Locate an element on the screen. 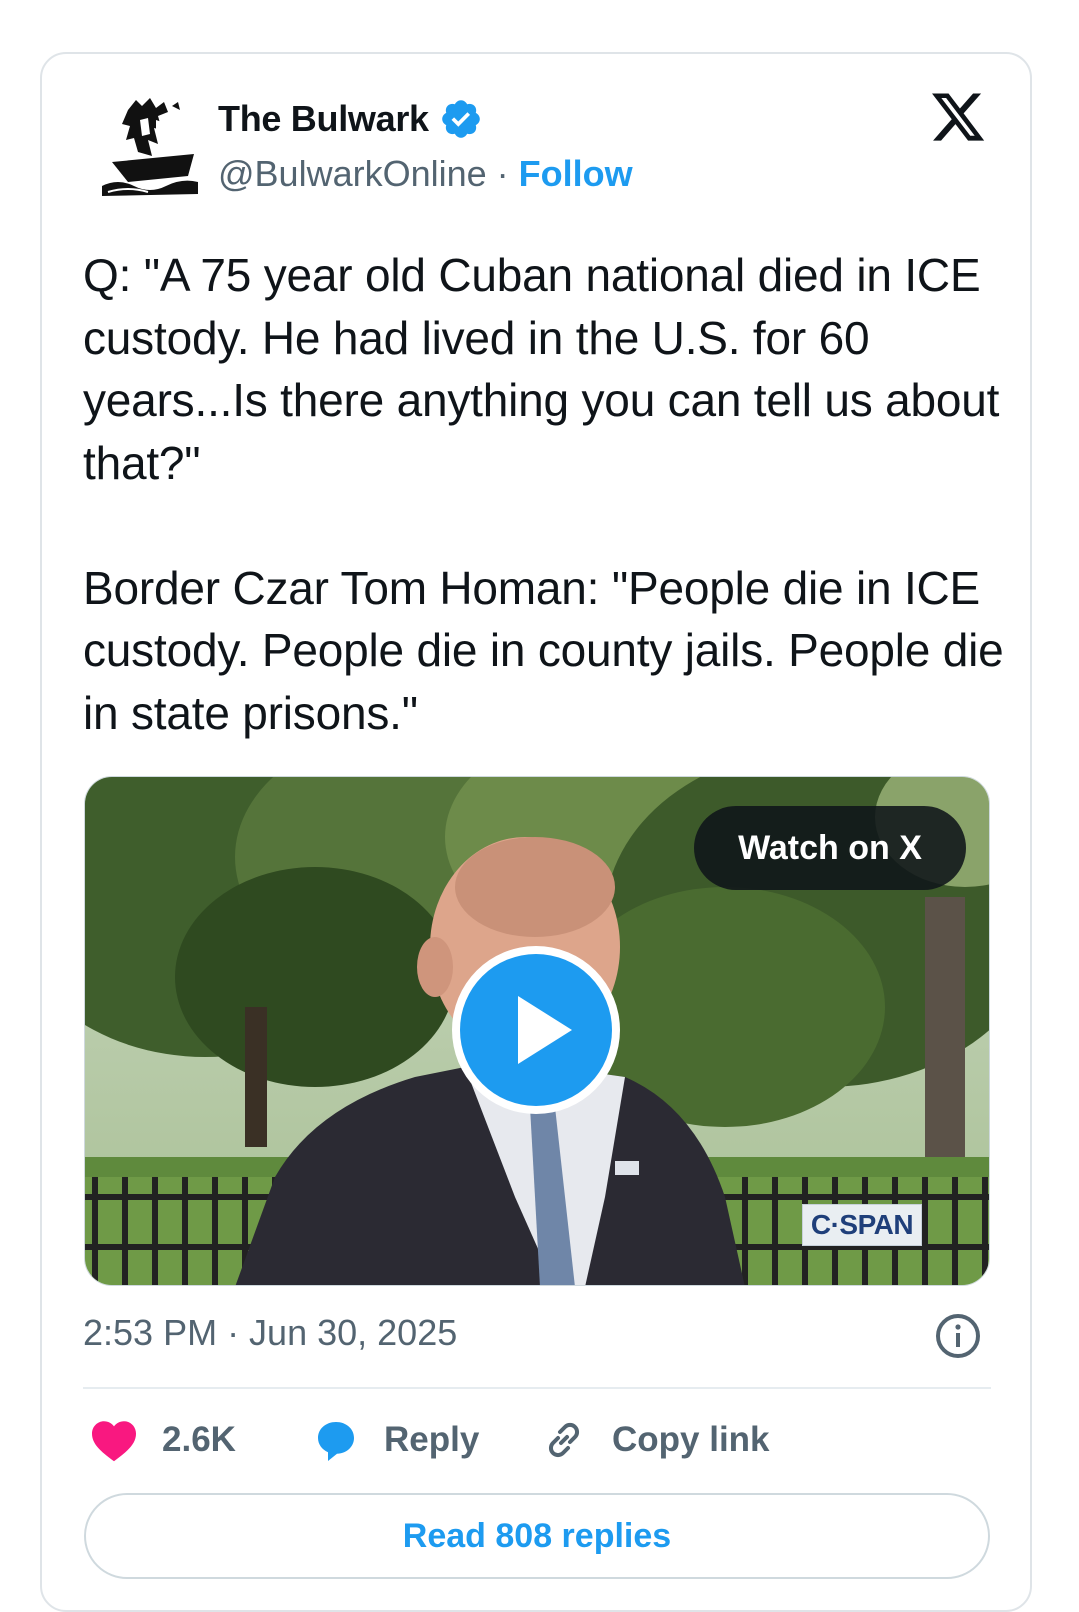  divider is located at coordinates (537, 1388).